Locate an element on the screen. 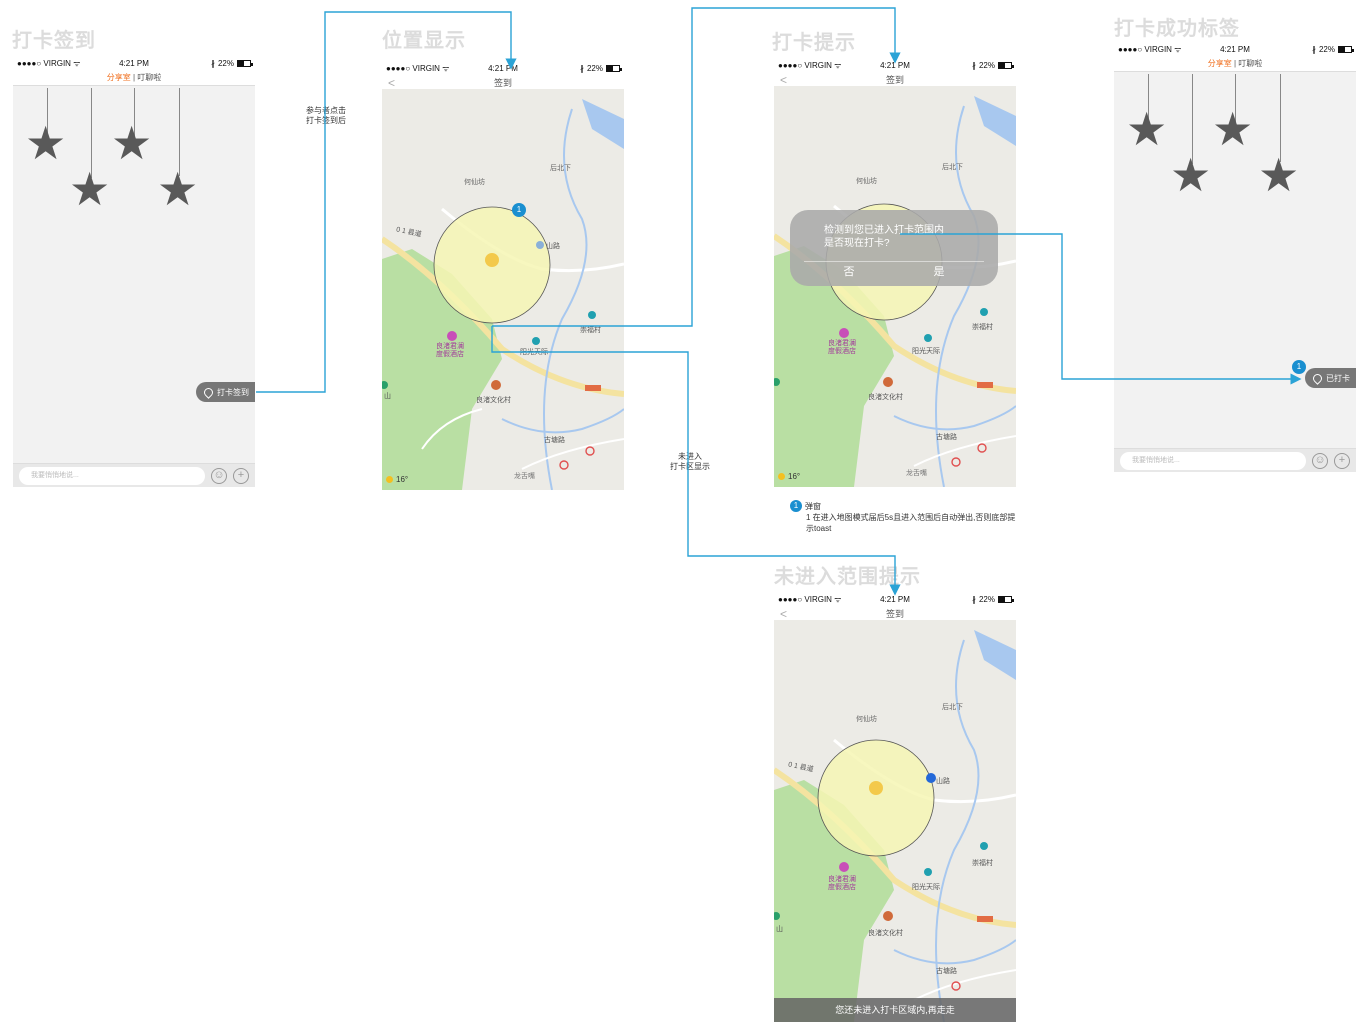  checked-in-tag: 已打卡 is located at coordinates (1330, 378).